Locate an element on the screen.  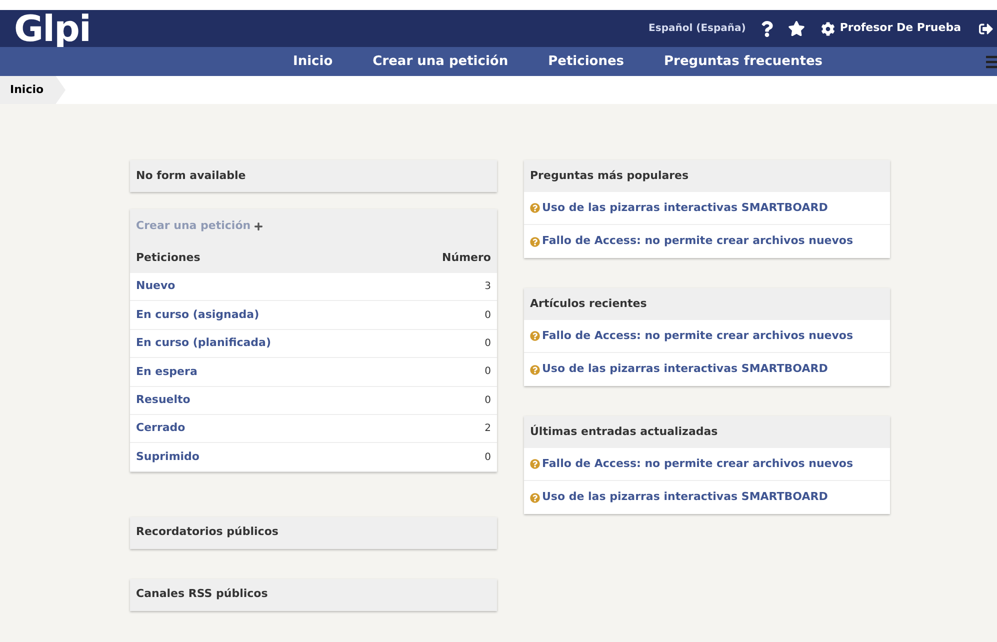
menu-item: Crear una petición is located at coordinates (440, 62).